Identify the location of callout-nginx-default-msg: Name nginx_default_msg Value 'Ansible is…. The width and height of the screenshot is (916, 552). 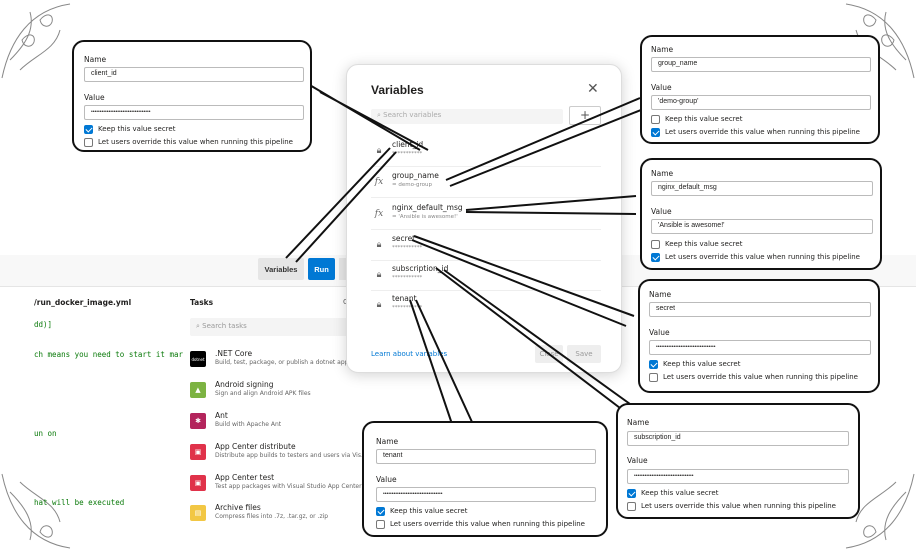
(761, 214).